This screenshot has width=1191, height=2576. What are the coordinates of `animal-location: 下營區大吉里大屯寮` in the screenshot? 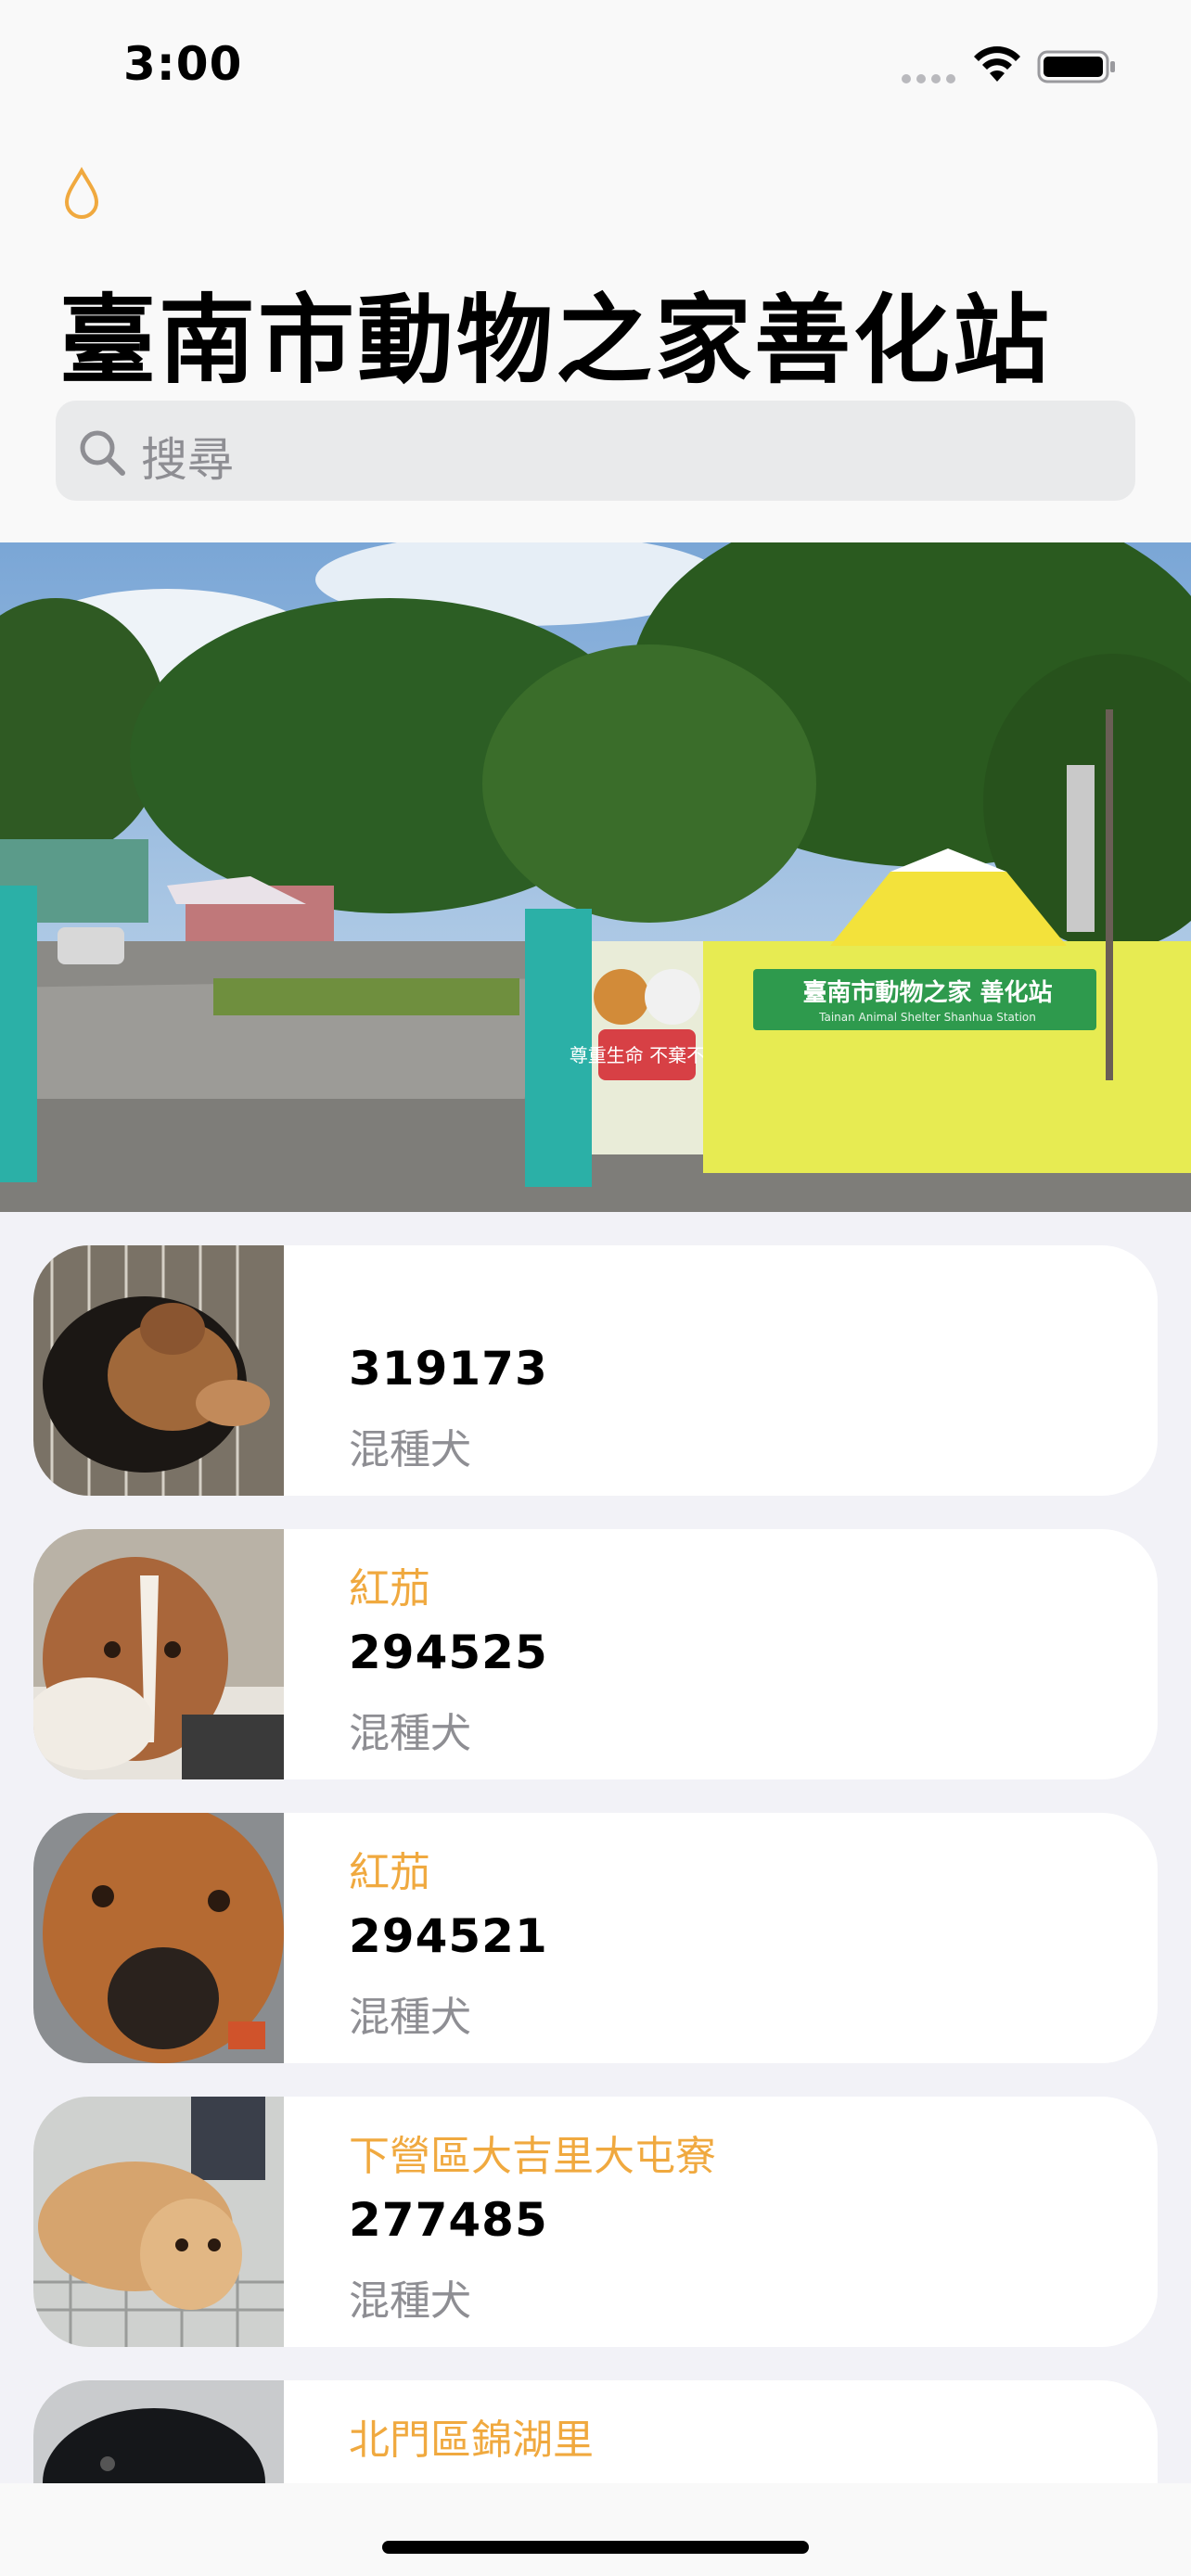 It's located at (532, 2156).